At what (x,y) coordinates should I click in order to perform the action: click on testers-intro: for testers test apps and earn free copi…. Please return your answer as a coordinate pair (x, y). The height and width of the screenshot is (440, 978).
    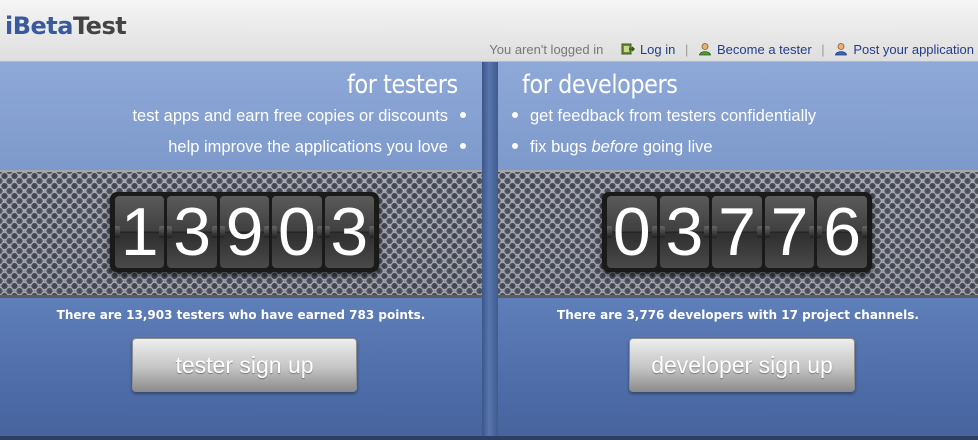
    Looking at the image, I should click on (241, 116).